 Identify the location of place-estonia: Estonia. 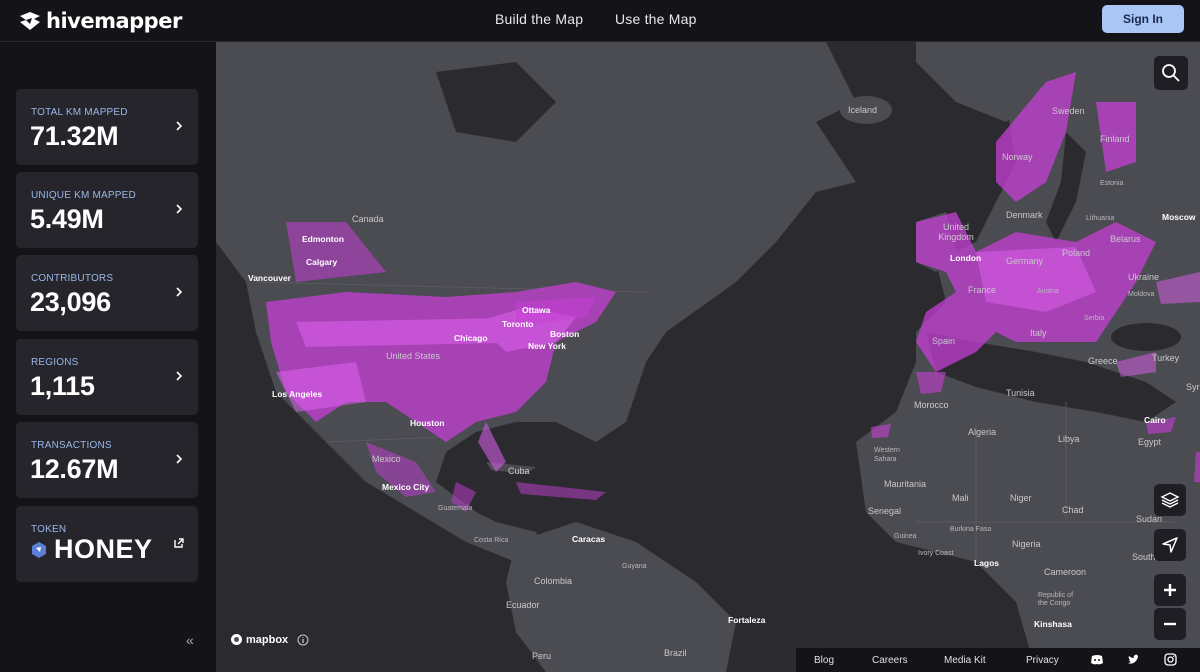
(1112, 183).